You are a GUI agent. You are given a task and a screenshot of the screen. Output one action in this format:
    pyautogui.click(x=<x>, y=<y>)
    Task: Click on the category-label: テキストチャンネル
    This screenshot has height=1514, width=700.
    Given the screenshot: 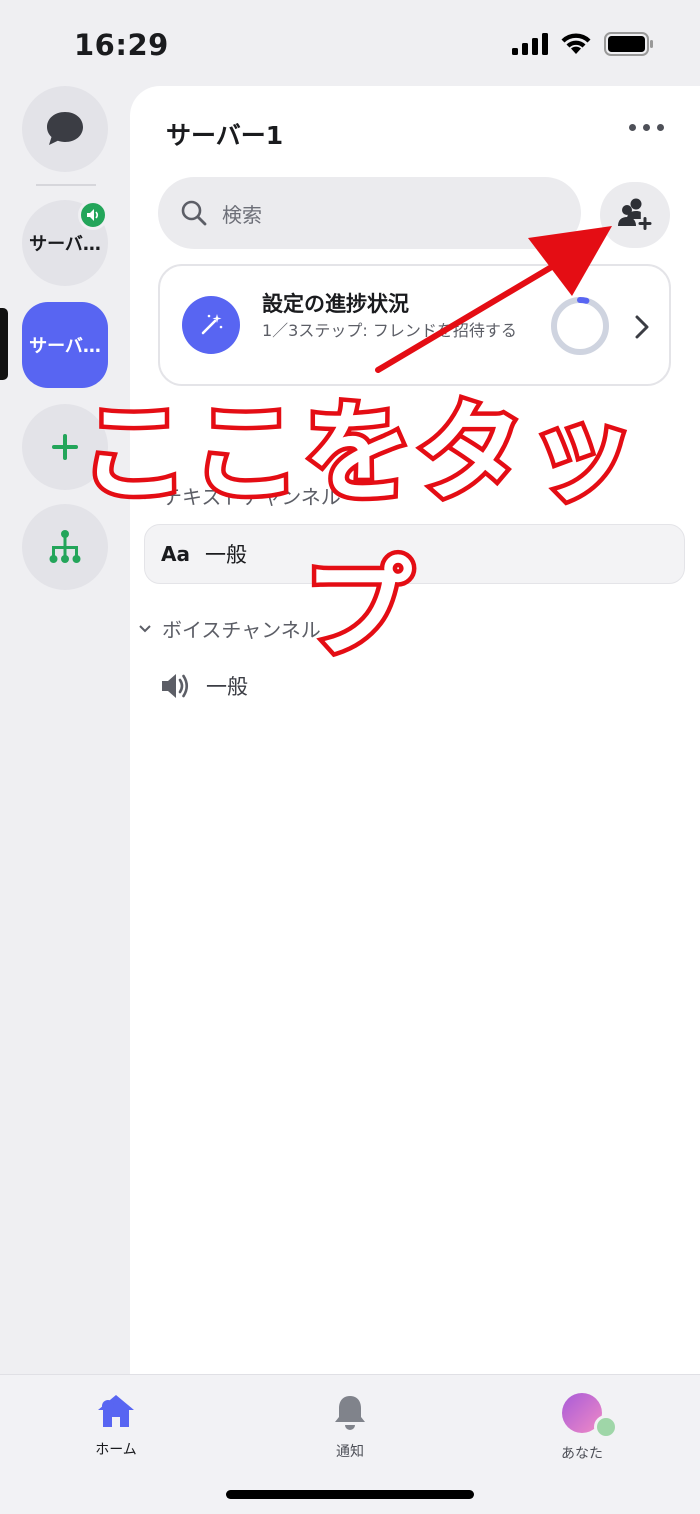 What is the action you would take?
    pyautogui.click(x=251, y=497)
    